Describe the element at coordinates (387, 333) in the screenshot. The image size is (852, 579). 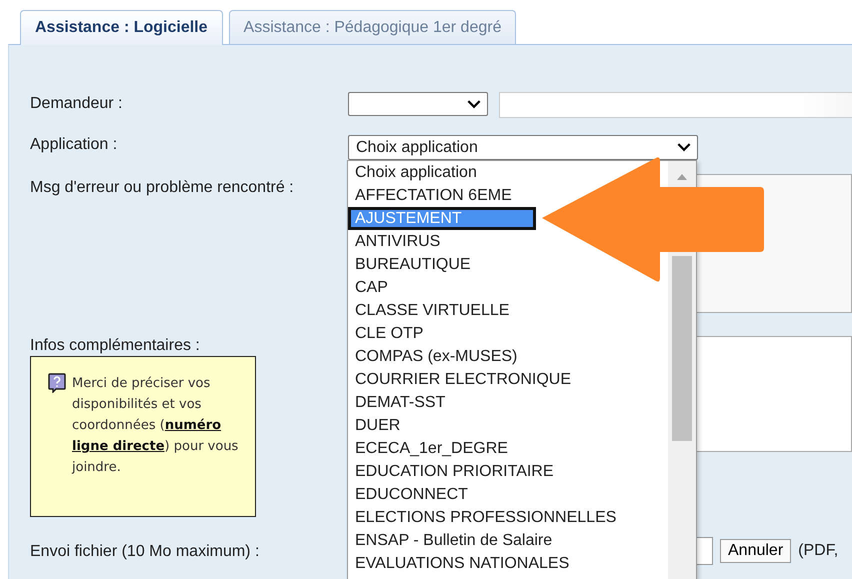
I see `dropdown-option: CLE OTP` at that location.